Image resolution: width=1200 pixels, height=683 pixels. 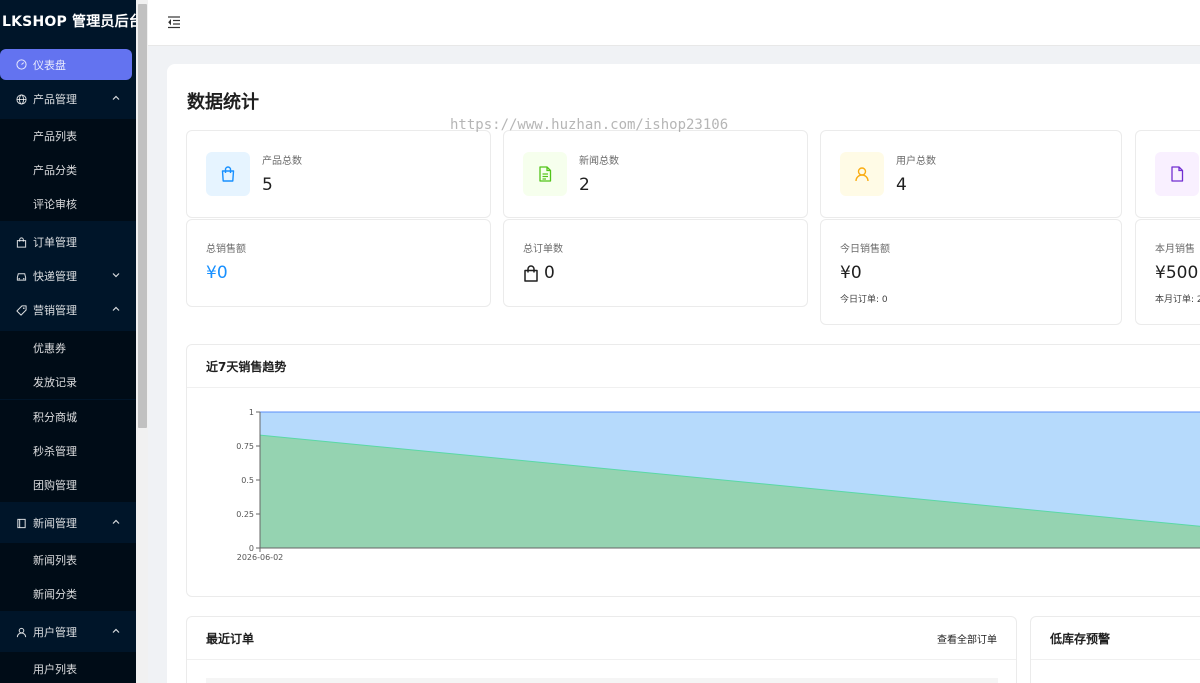 I want to click on sidebar-item-6: 快递管理, so click(x=68, y=276).